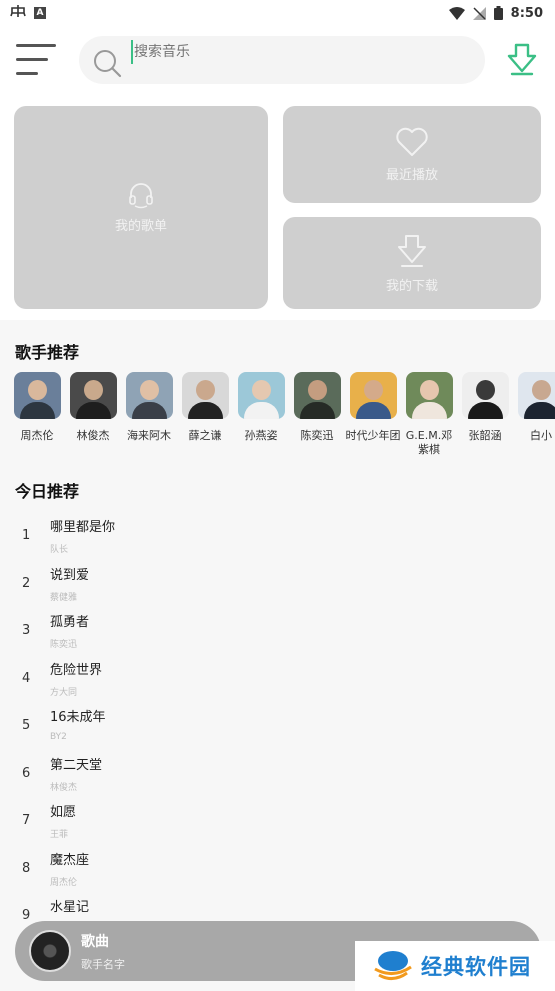 This screenshot has width=555, height=991. I want to click on watermark: 经典软件园, so click(455, 966).